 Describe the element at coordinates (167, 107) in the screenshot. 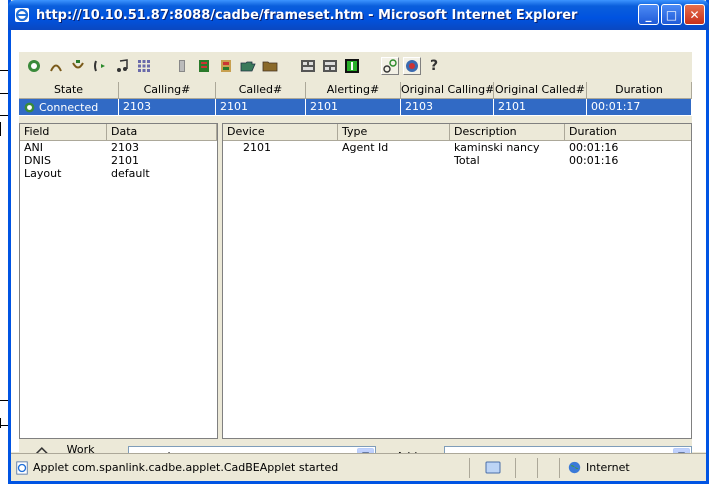

I see `call-calling: 2103` at that location.